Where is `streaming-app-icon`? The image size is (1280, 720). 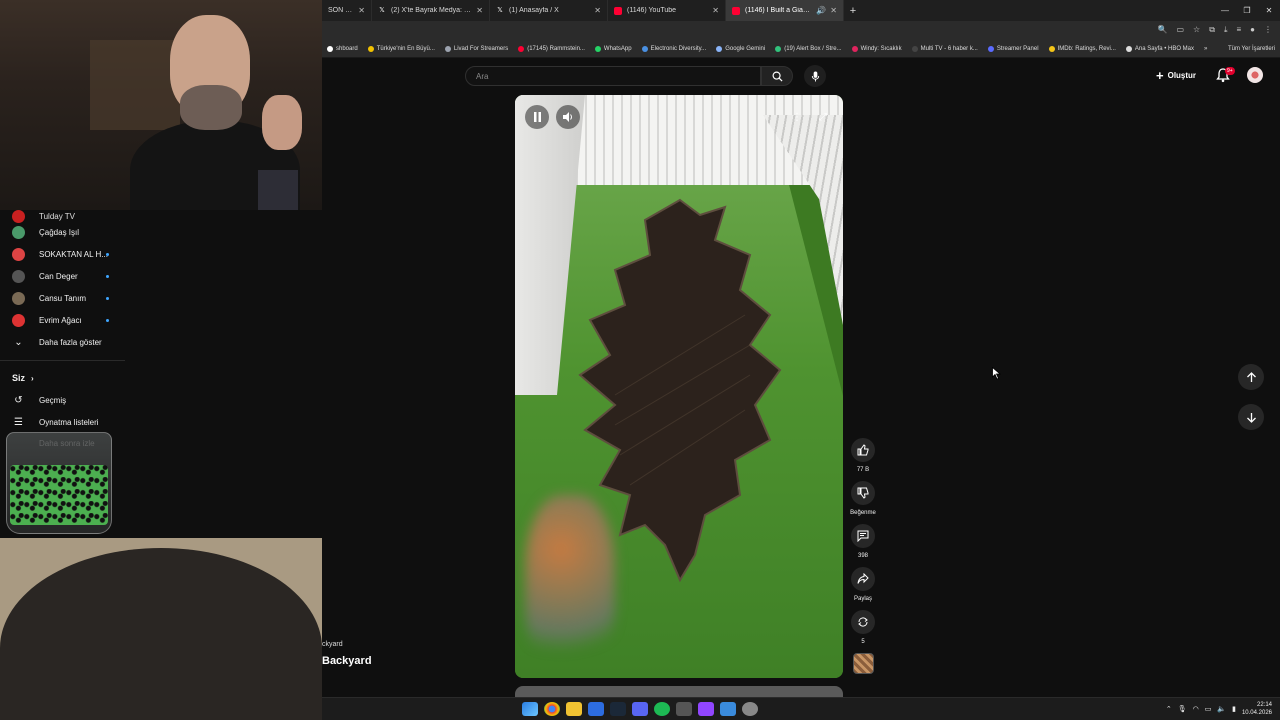
streaming-app-icon is located at coordinates (706, 709).